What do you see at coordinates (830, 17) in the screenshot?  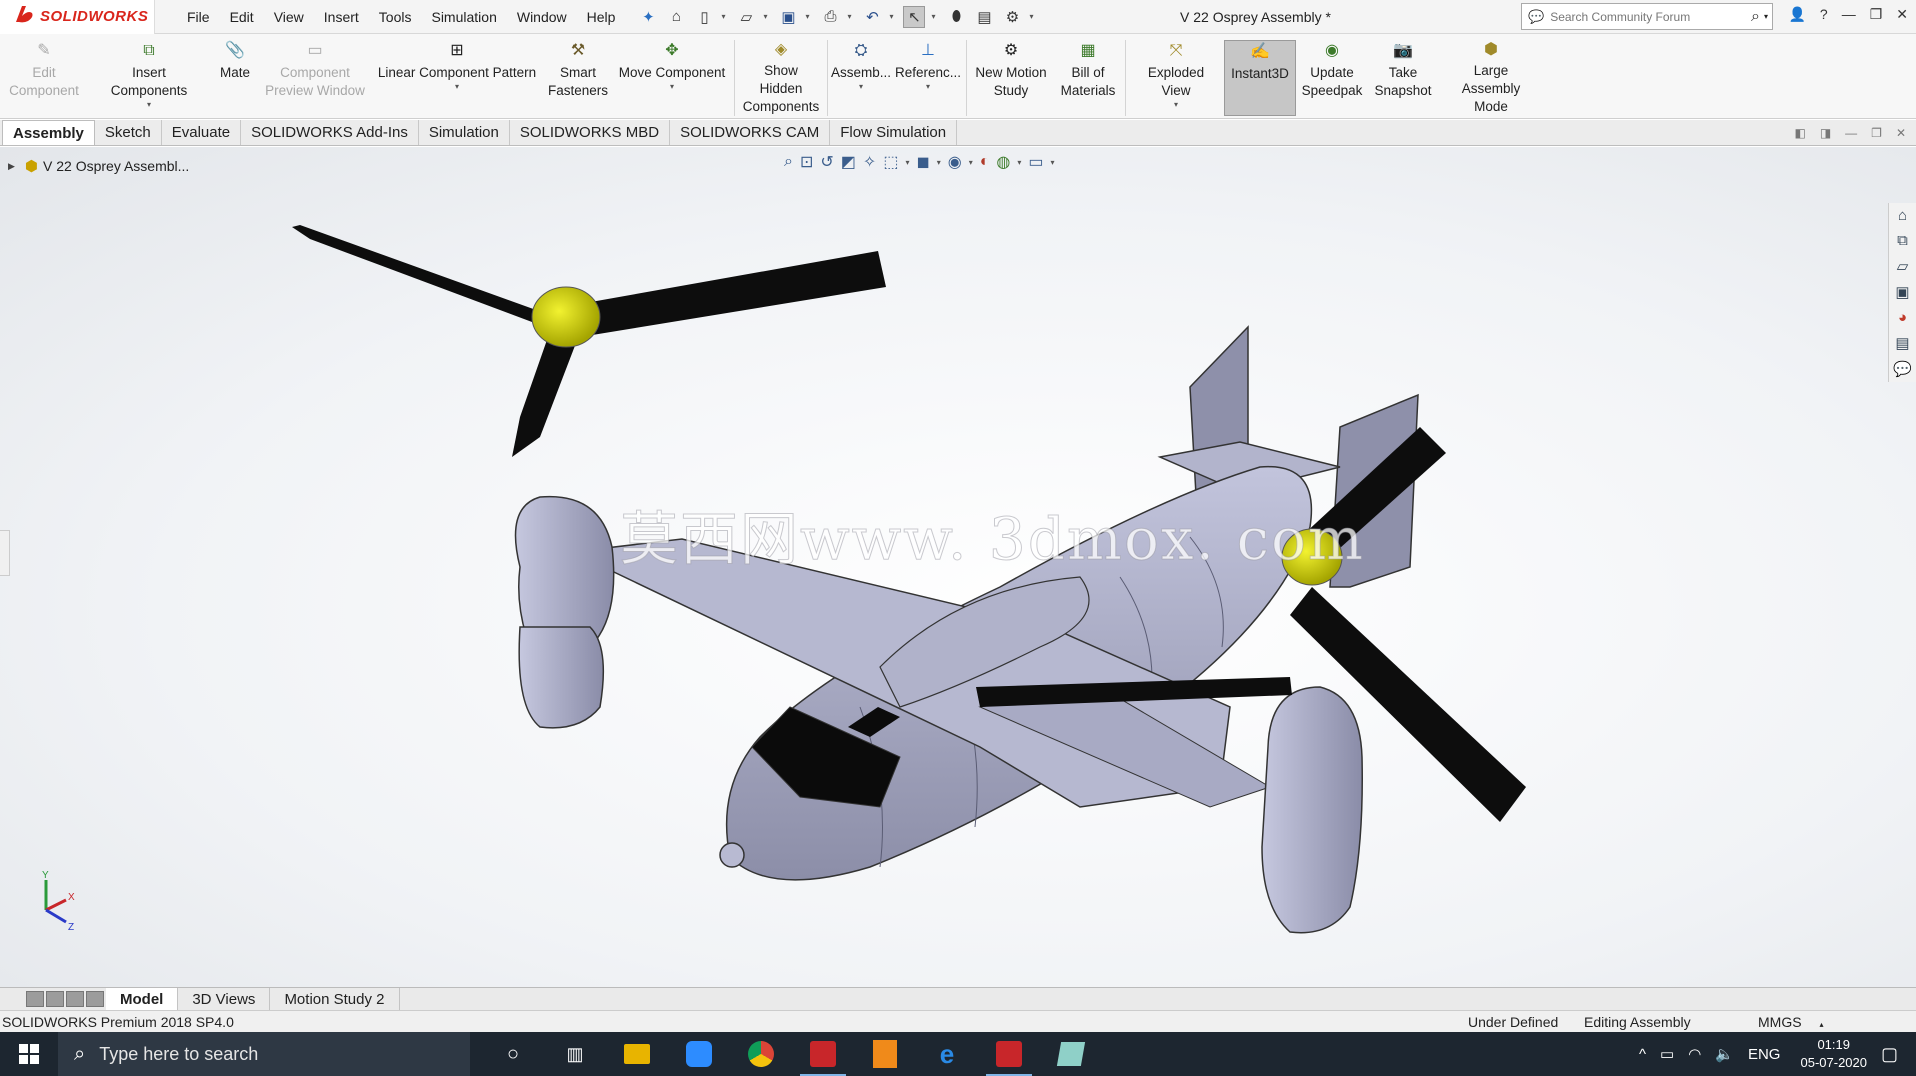 I see `print-icon: ⎙` at bounding box center [830, 17].